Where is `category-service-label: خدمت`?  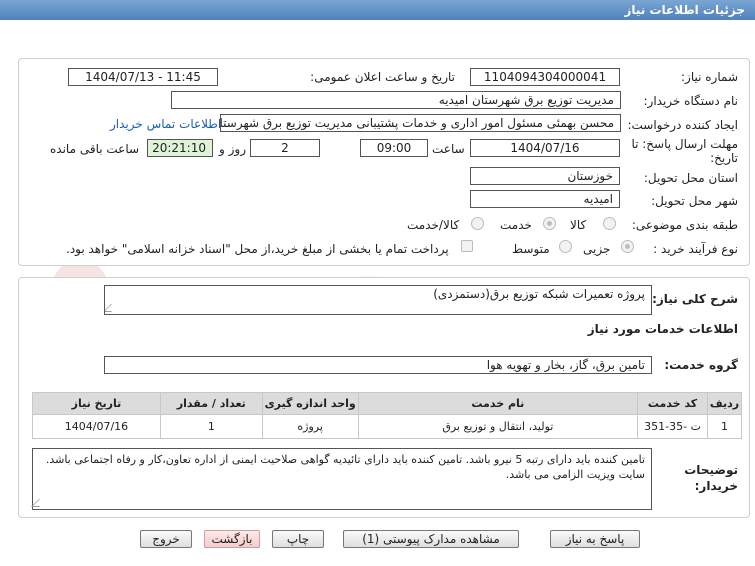
category-service-label: خدمت is located at coordinates (516, 225).